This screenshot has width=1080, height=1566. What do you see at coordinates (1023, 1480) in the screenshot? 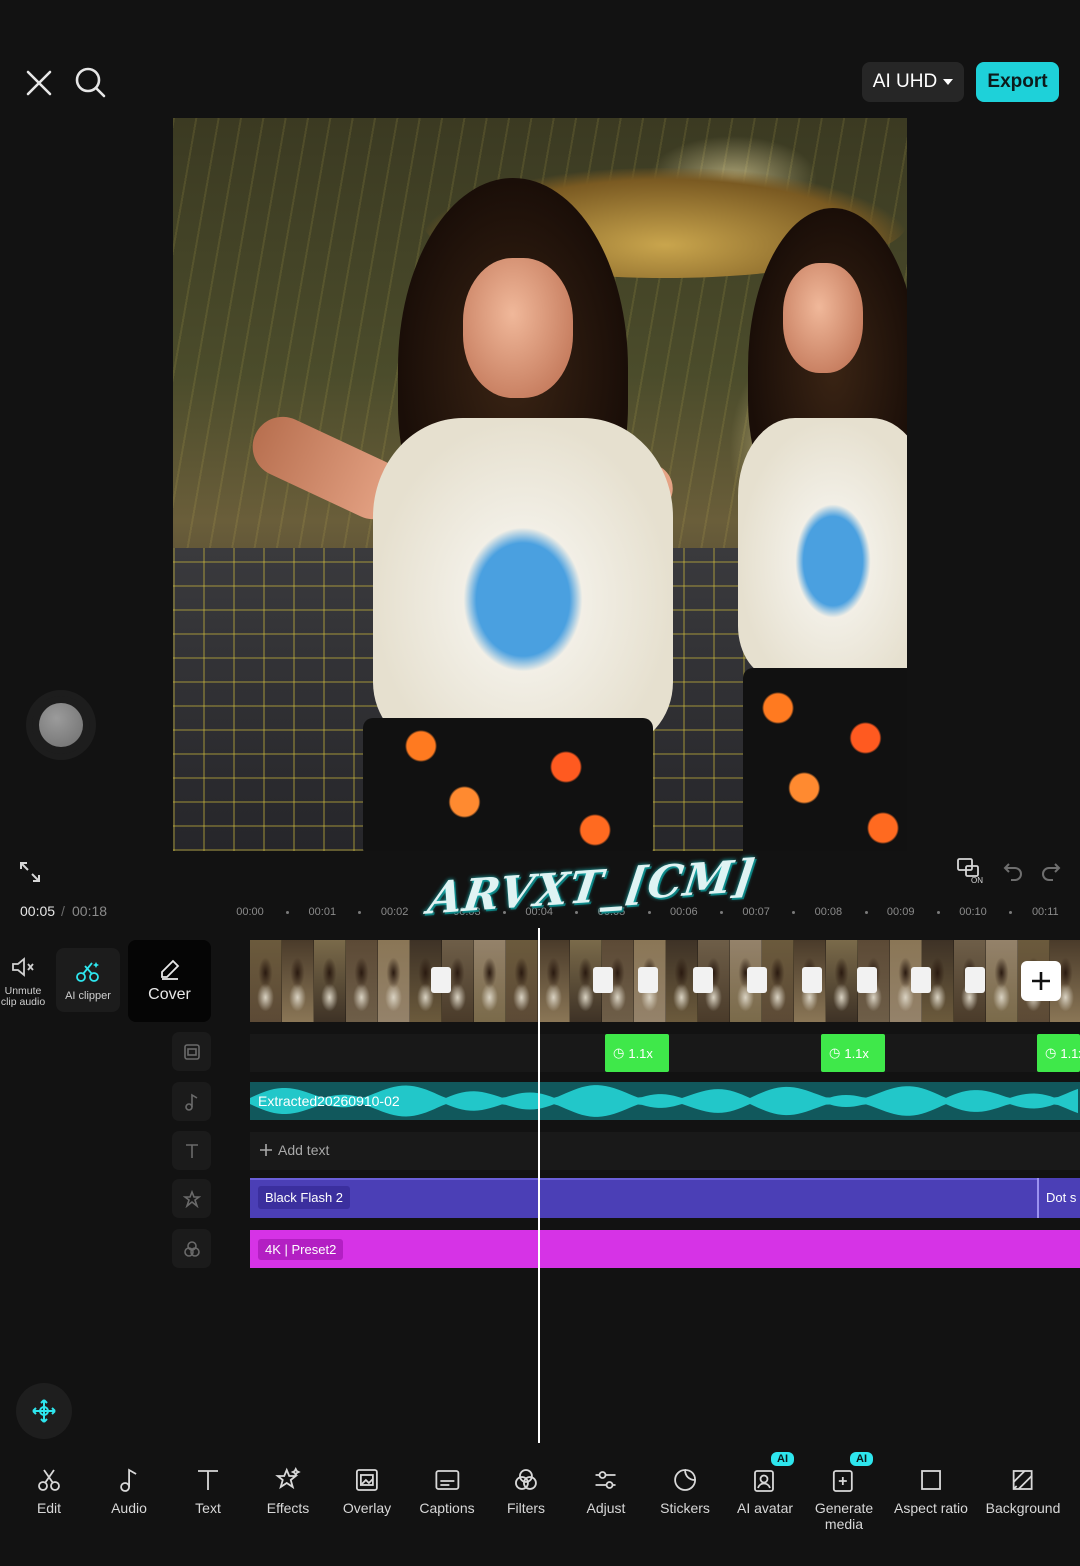
I see `background-icon` at bounding box center [1023, 1480].